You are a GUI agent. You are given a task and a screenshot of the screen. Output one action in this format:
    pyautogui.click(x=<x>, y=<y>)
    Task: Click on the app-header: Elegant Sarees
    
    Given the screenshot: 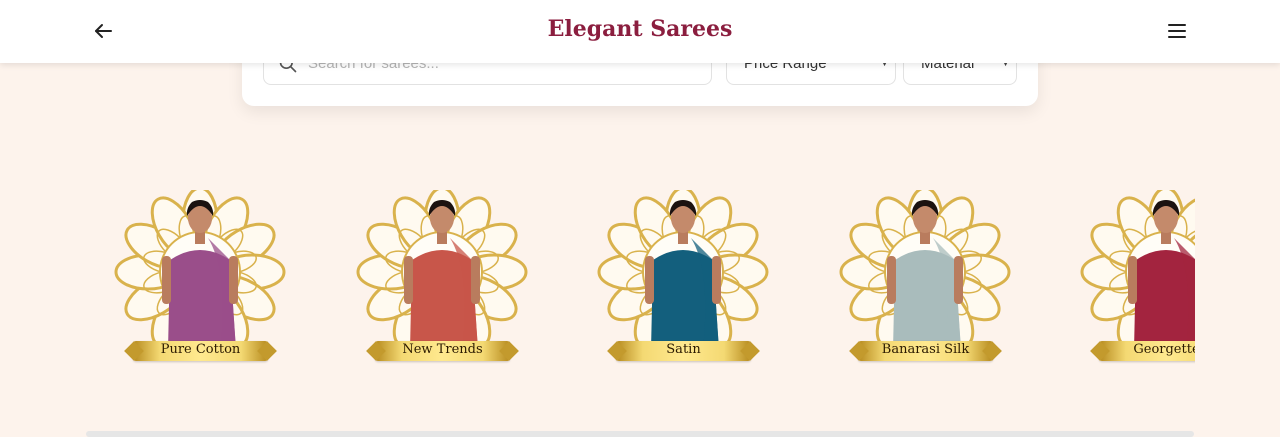 What is the action you would take?
    pyautogui.click(x=640, y=31)
    